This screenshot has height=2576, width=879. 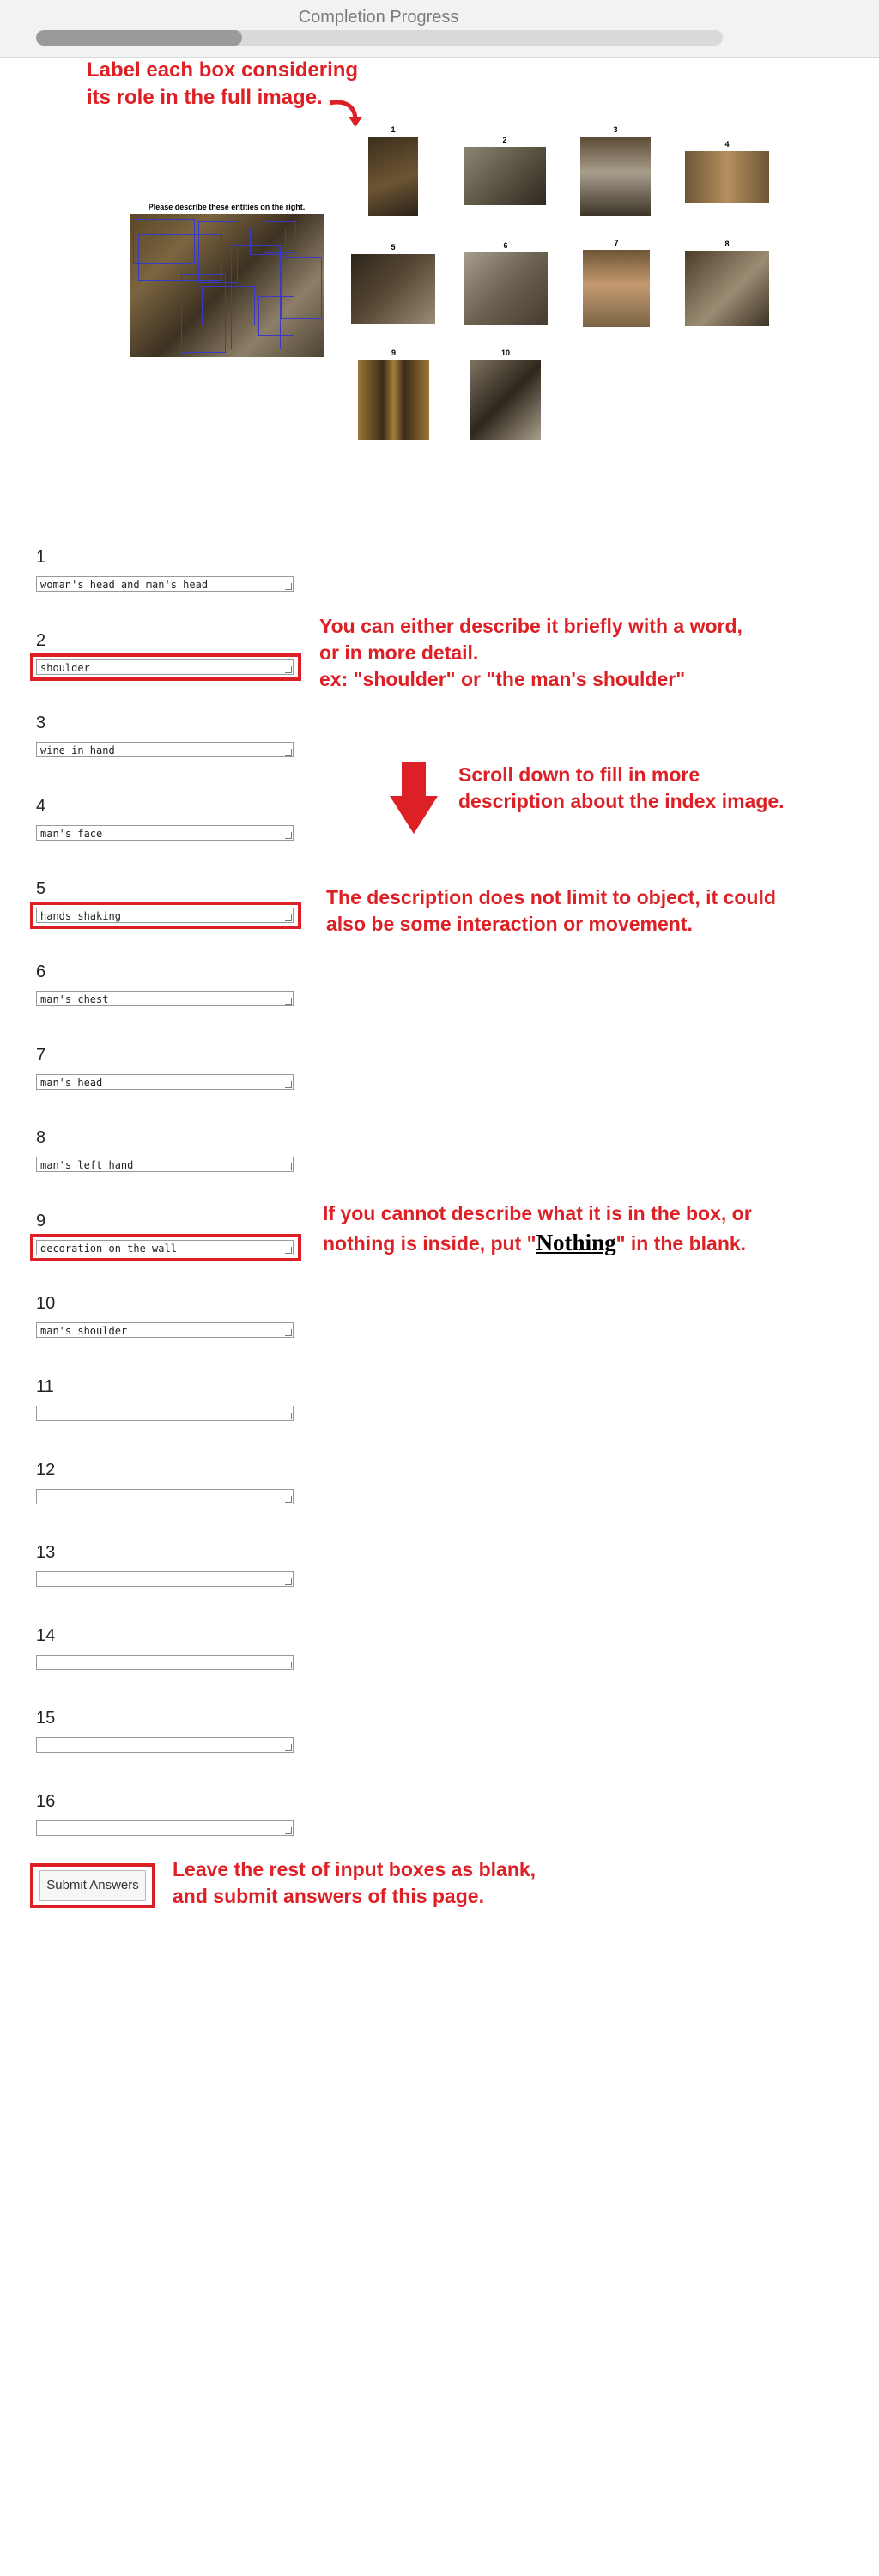 I want to click on description-field-9: 9 decoration on the wall, so click(x=165, y=1233).